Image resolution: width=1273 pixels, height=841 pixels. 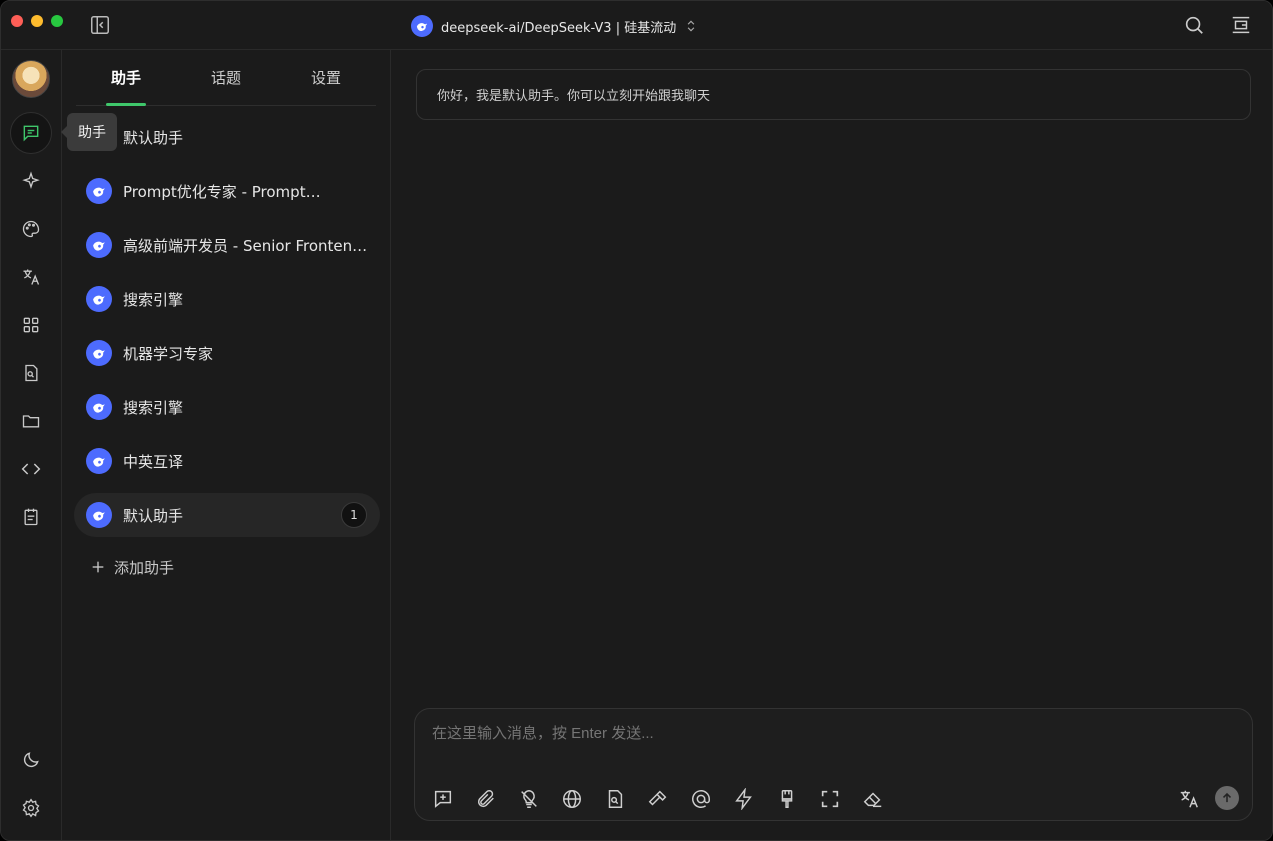 I want to click on assistant-name: 高级前端开发员 - Senior Frontend Developer, so click(x=245, y=245).